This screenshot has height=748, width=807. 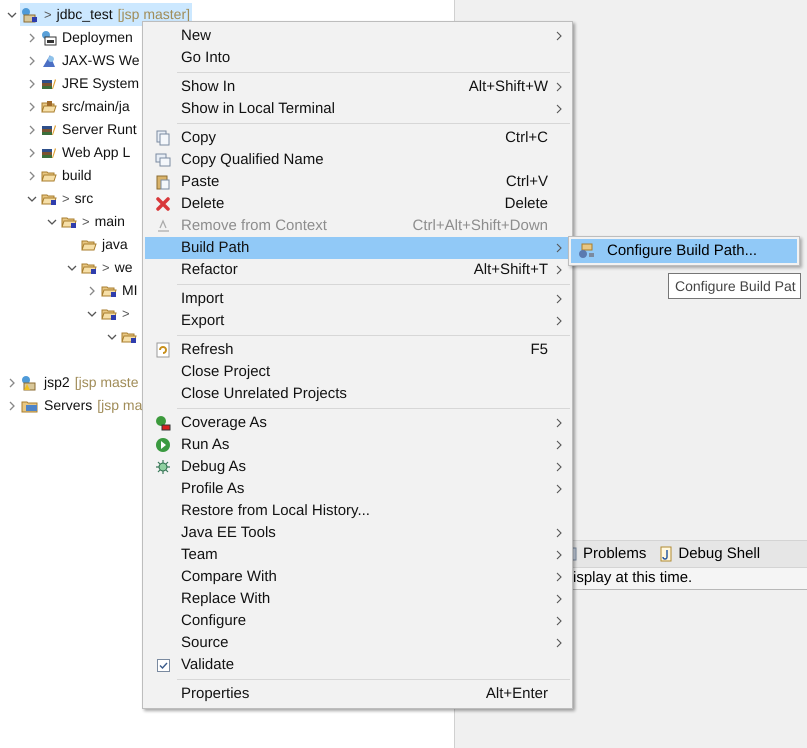 I want to click on menu-item: Java EE Tools, so click(x=357, y=533).